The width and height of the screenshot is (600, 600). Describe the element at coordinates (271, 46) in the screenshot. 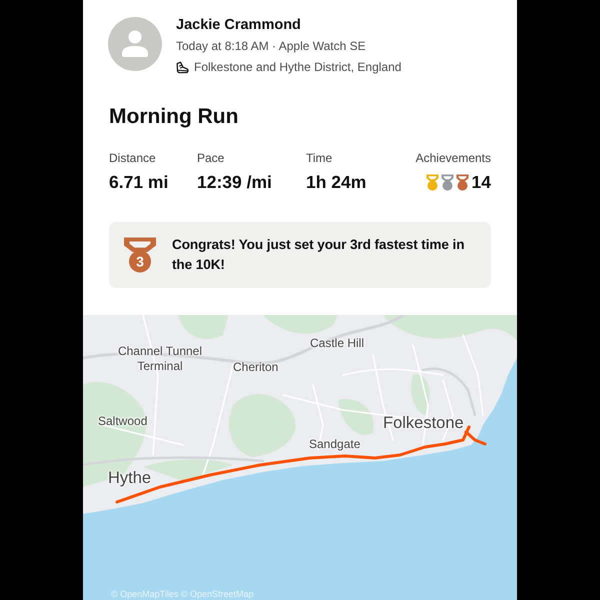

I see `activity-meta: Today at 8:18 AM · Apple Watch SE` at that location.